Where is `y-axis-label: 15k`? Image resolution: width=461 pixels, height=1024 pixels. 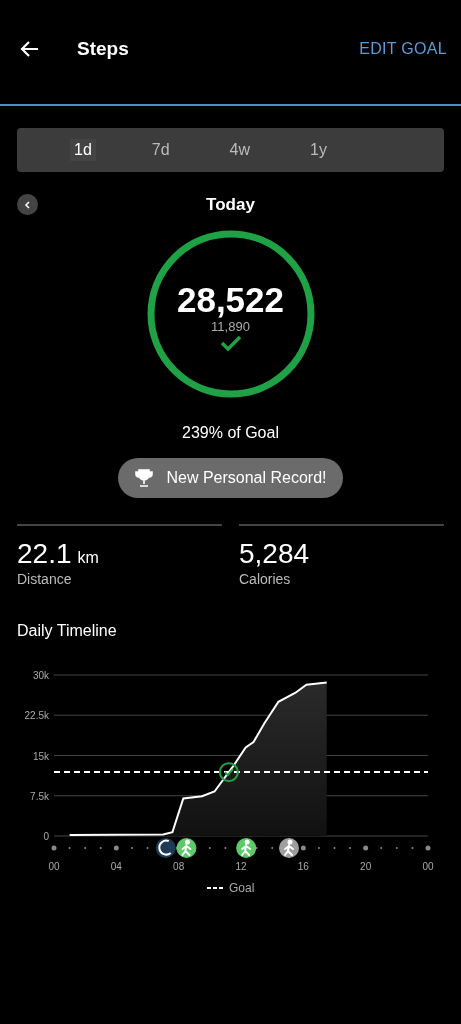 y-axis-label: 15k is located at coordinates (40, 756).